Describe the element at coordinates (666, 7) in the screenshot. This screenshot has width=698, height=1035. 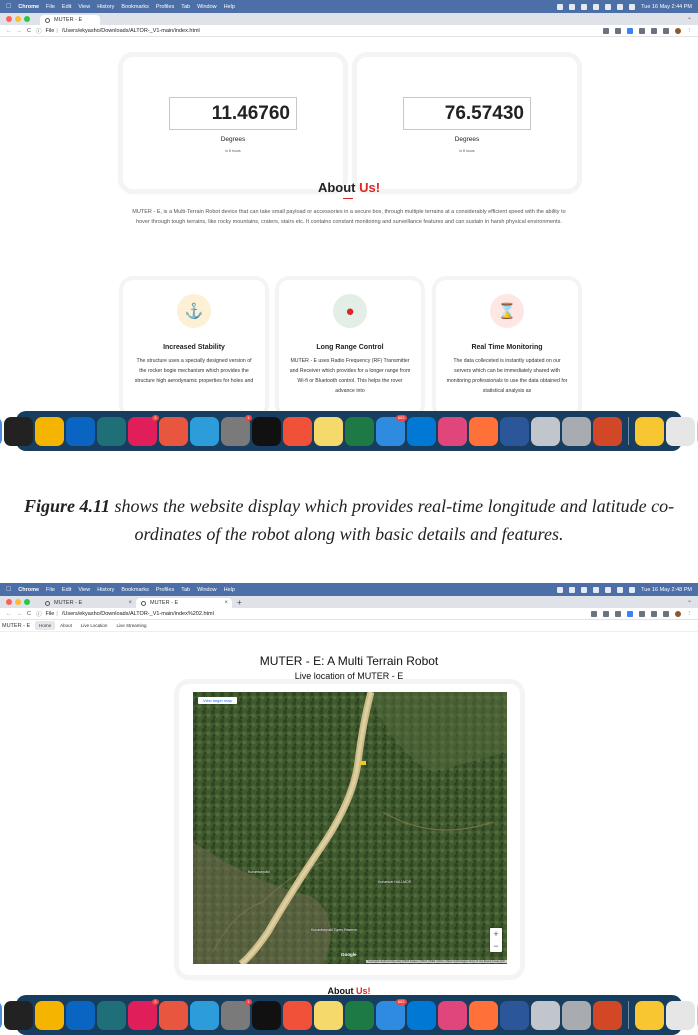
I see `menu-clock: Tue 16 May 2:44 PM` at that location.